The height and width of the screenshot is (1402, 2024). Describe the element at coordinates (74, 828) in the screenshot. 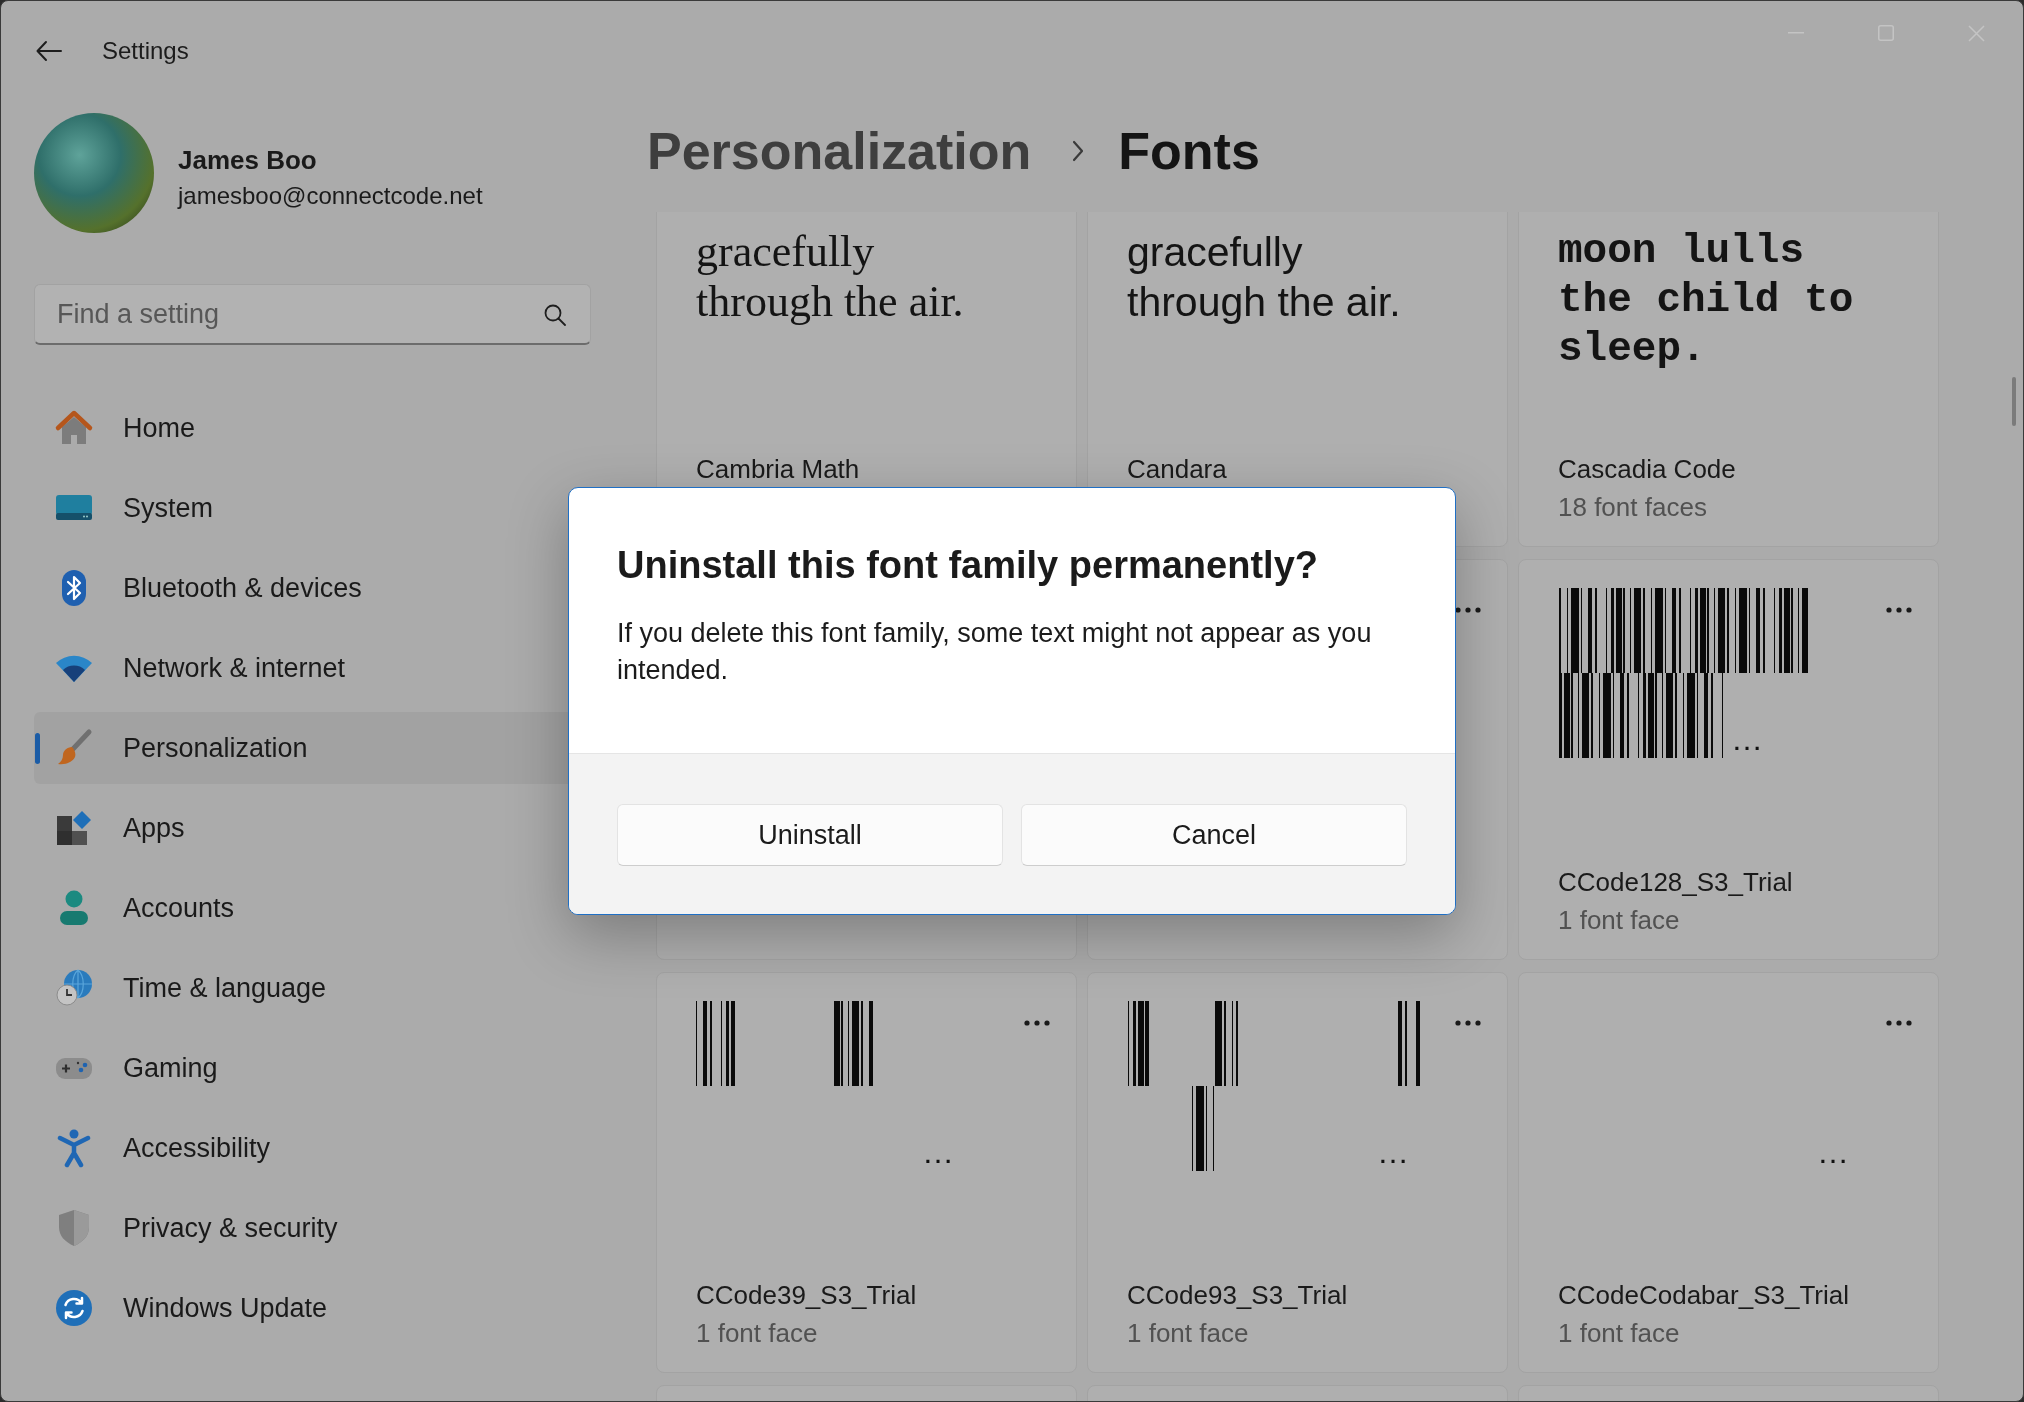

I see `apps-icon` at that location.